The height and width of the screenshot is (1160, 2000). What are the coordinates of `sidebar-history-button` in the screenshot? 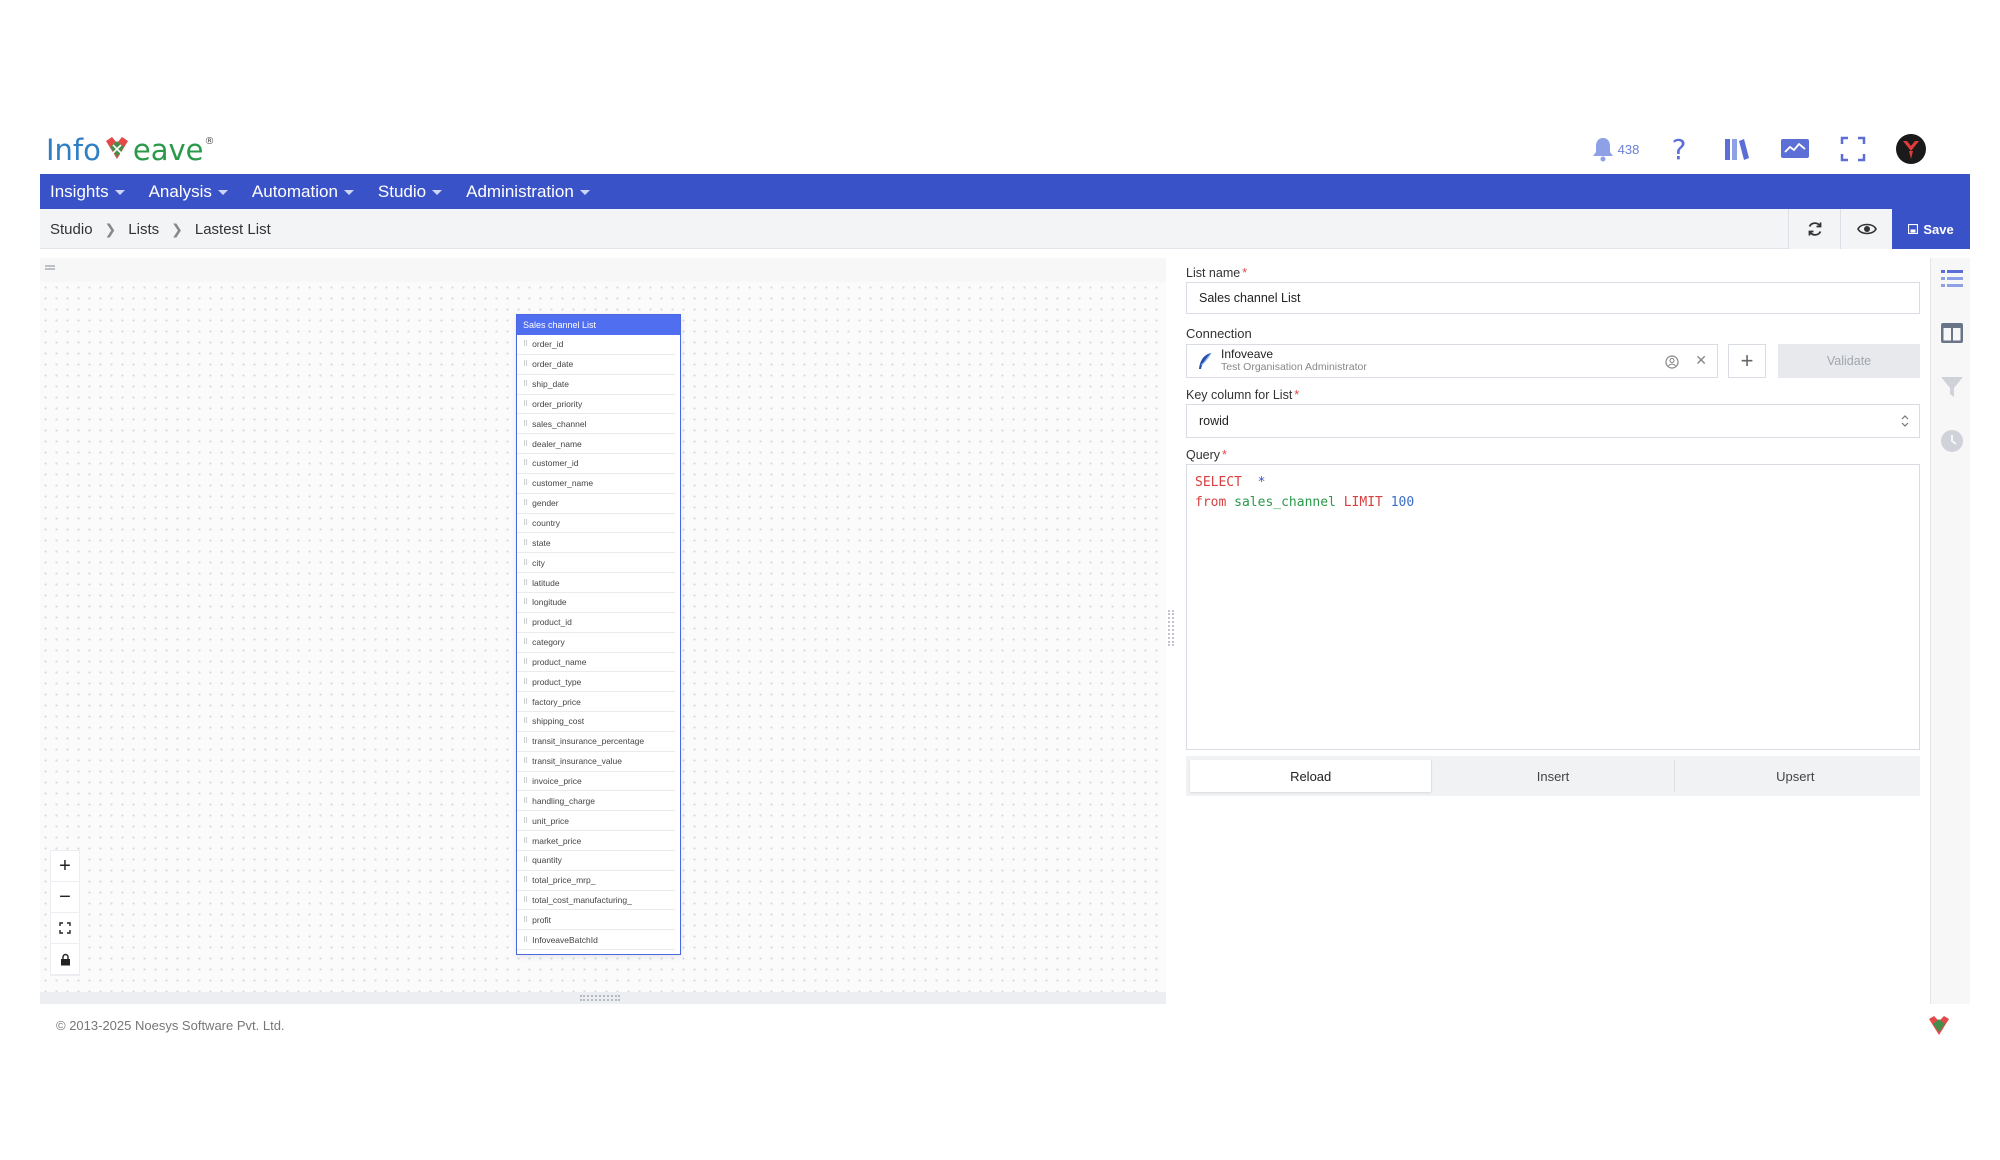 It's located at (1952, 441).